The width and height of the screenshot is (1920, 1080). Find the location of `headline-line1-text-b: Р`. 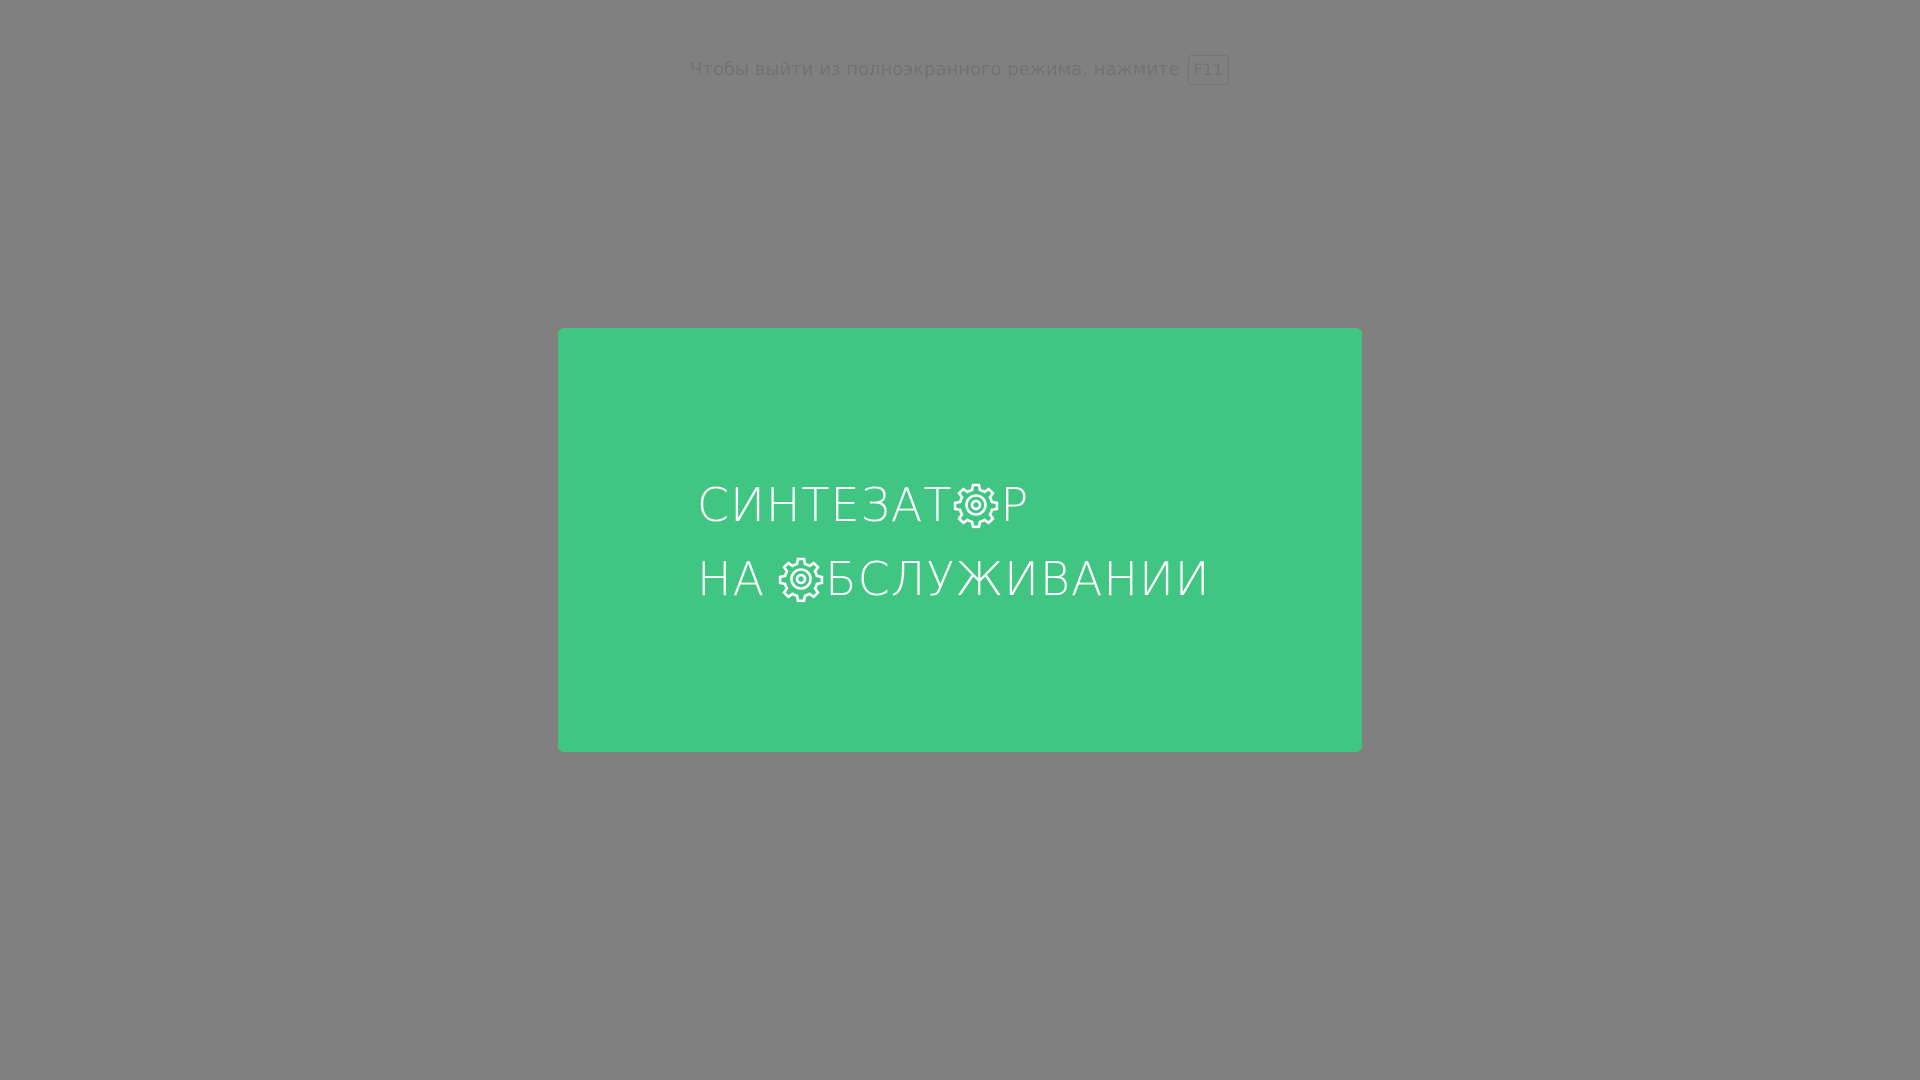

headline-line1-text-b: Р is located at coordinates (1015, 505).